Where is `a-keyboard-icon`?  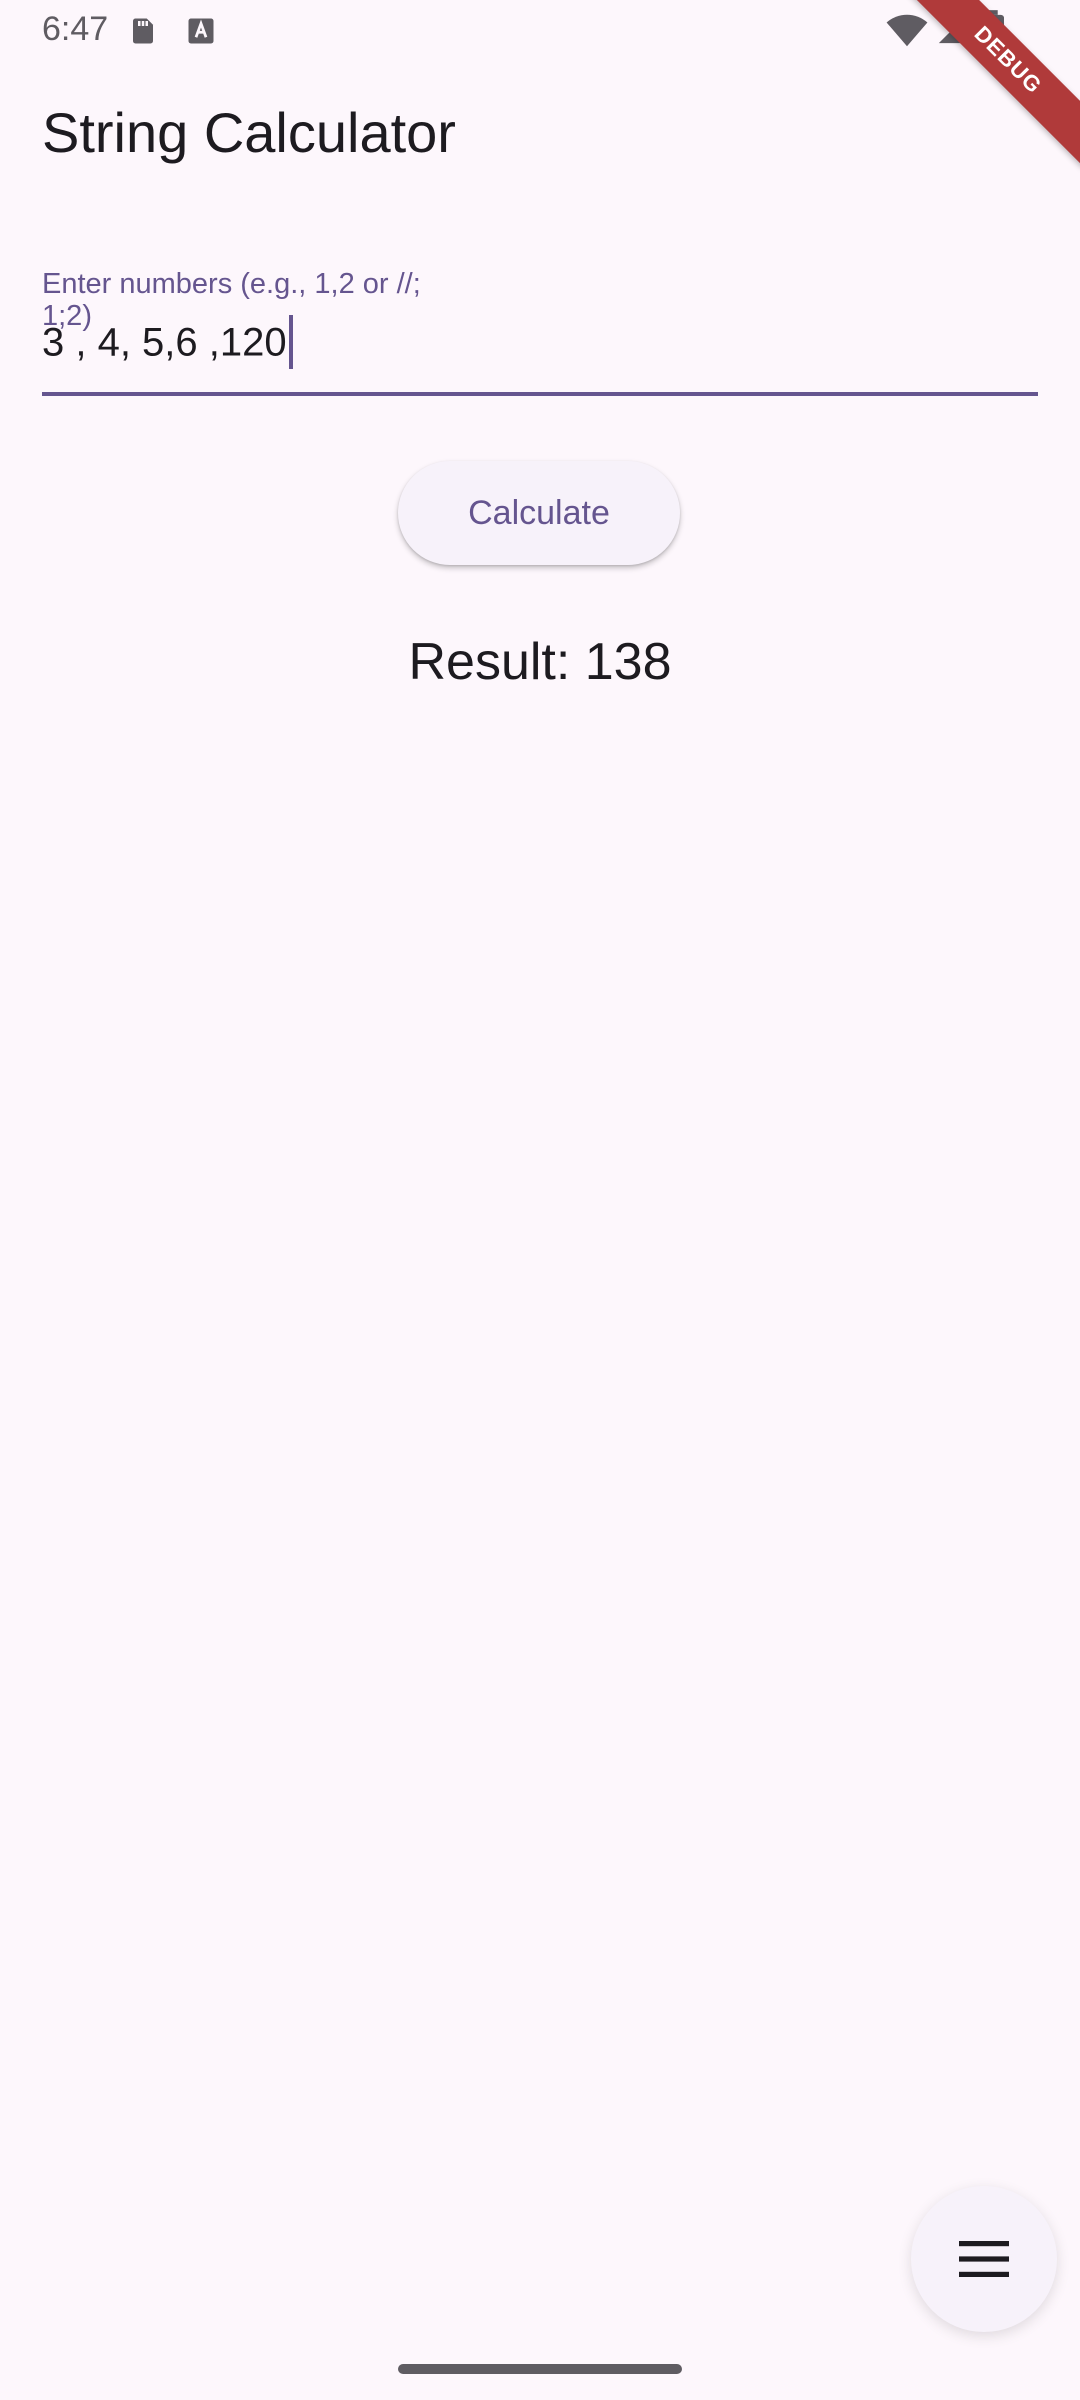 a-keyboard-icon is located at coordinates (201, 31).